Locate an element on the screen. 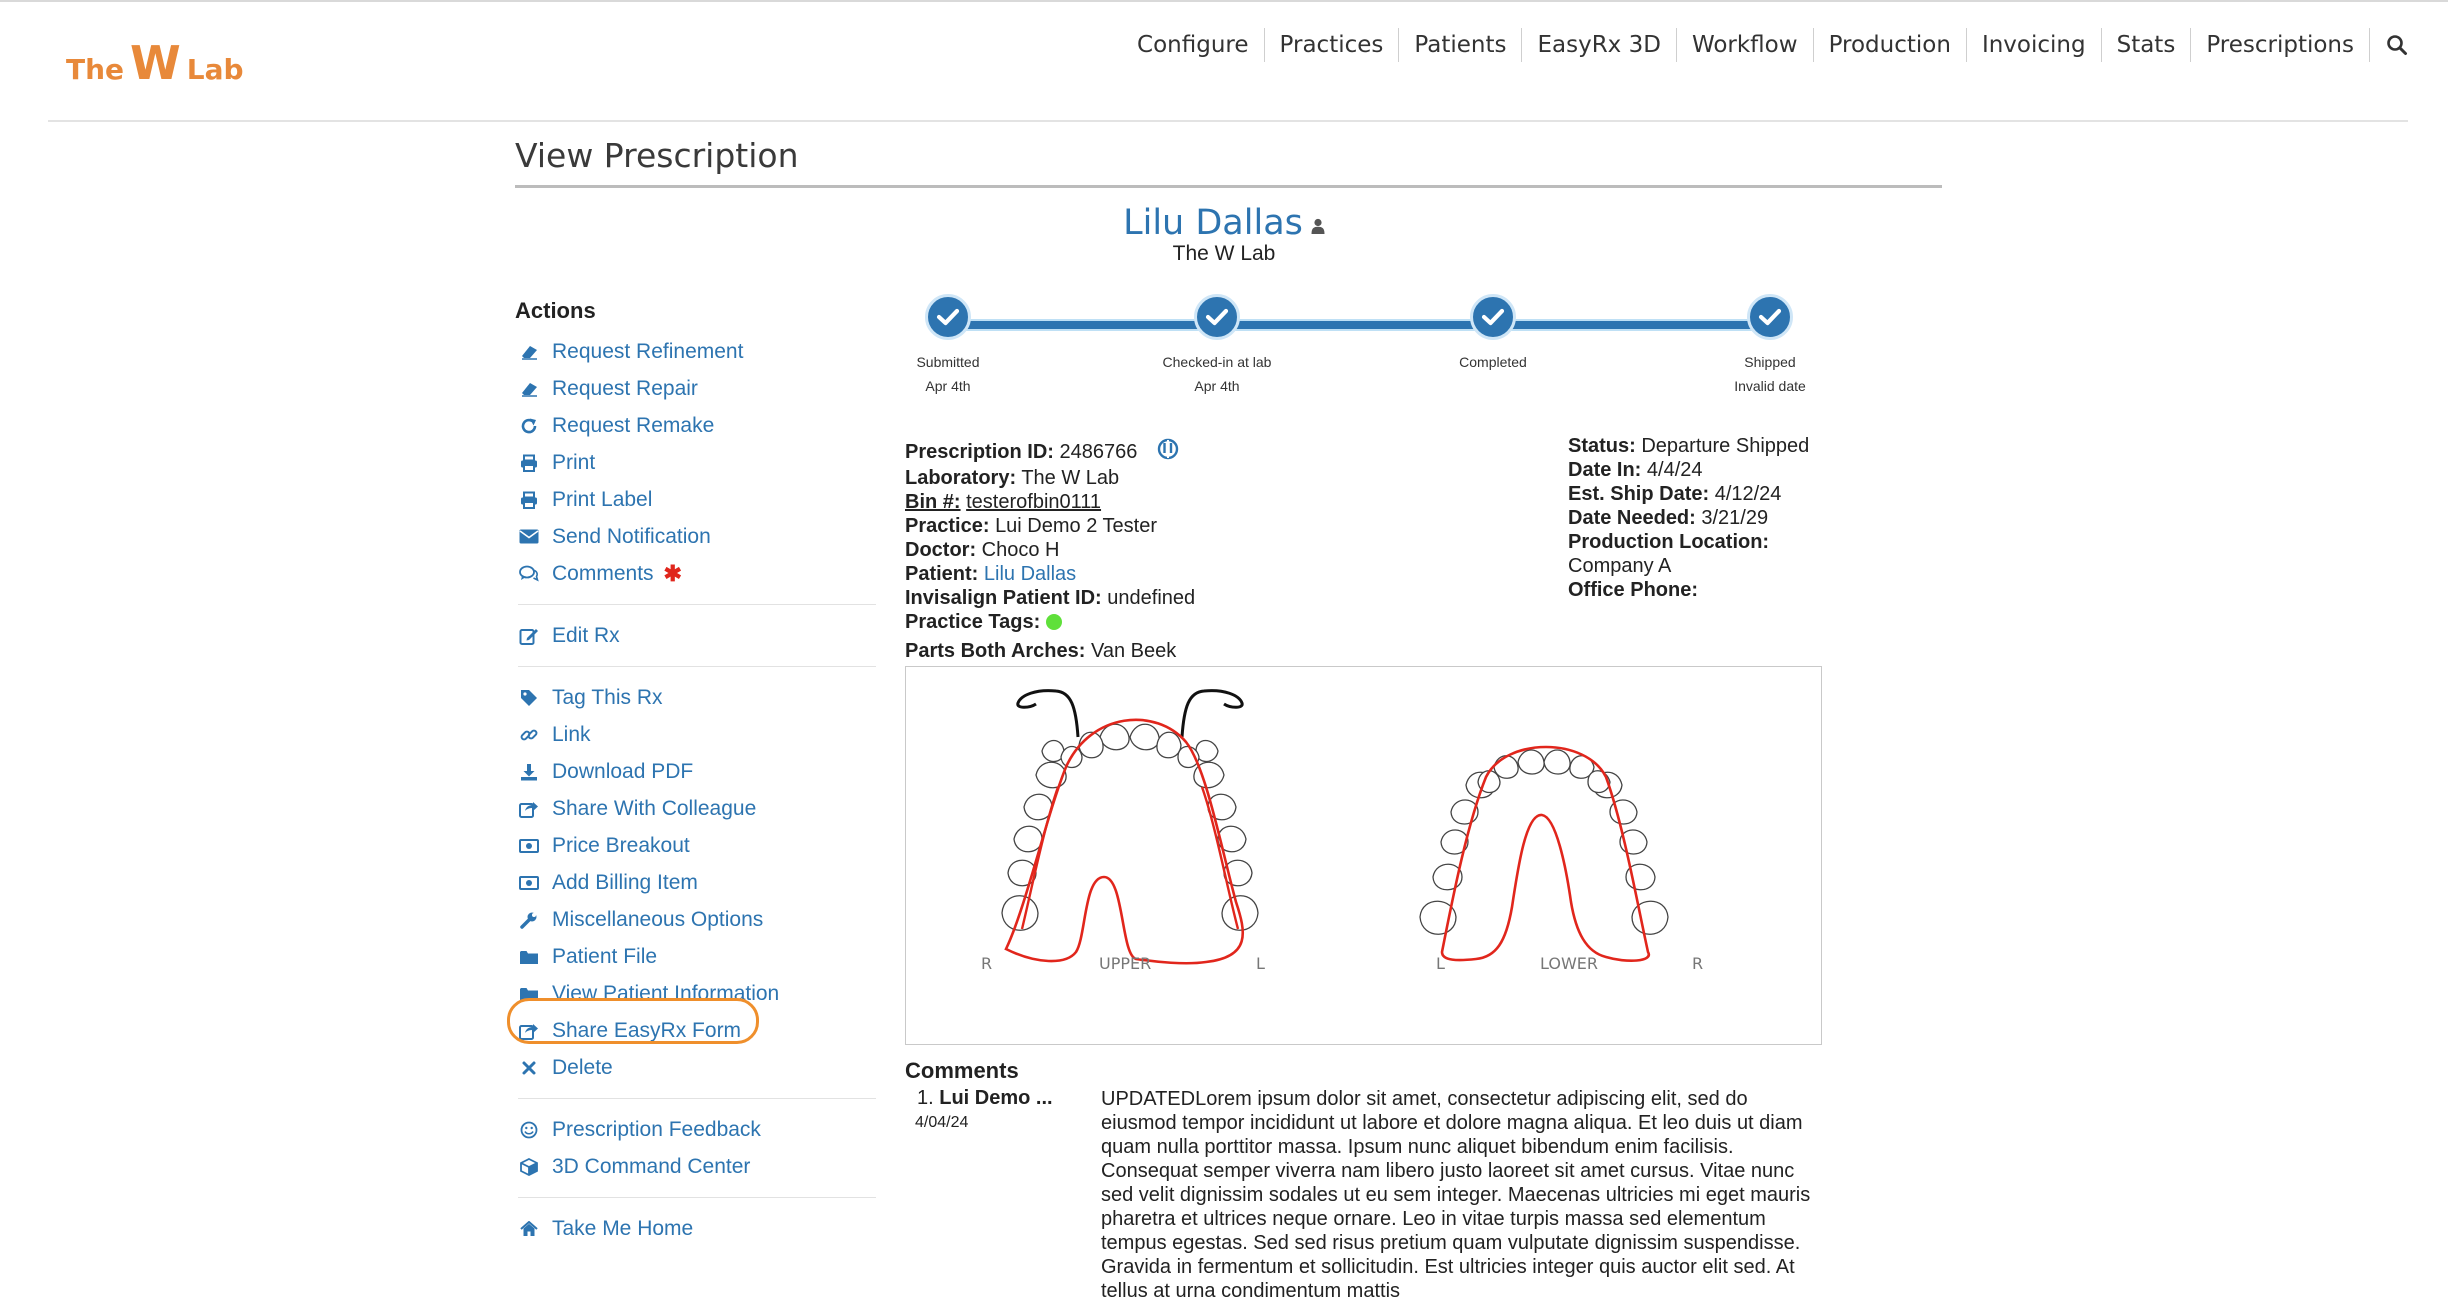  prescription-feedback-button: Prescription Feedback is located at coordinates (697, 1129).